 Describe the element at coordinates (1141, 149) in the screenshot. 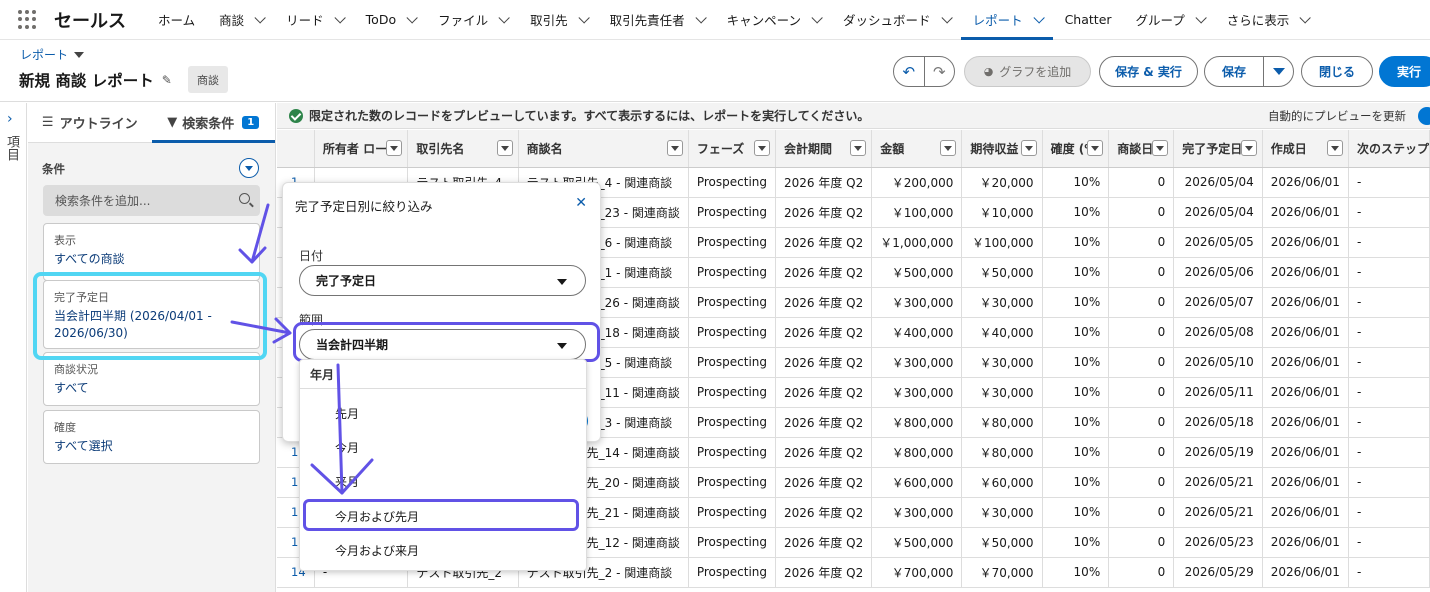

I see `column-header: 商談日数` at that location.